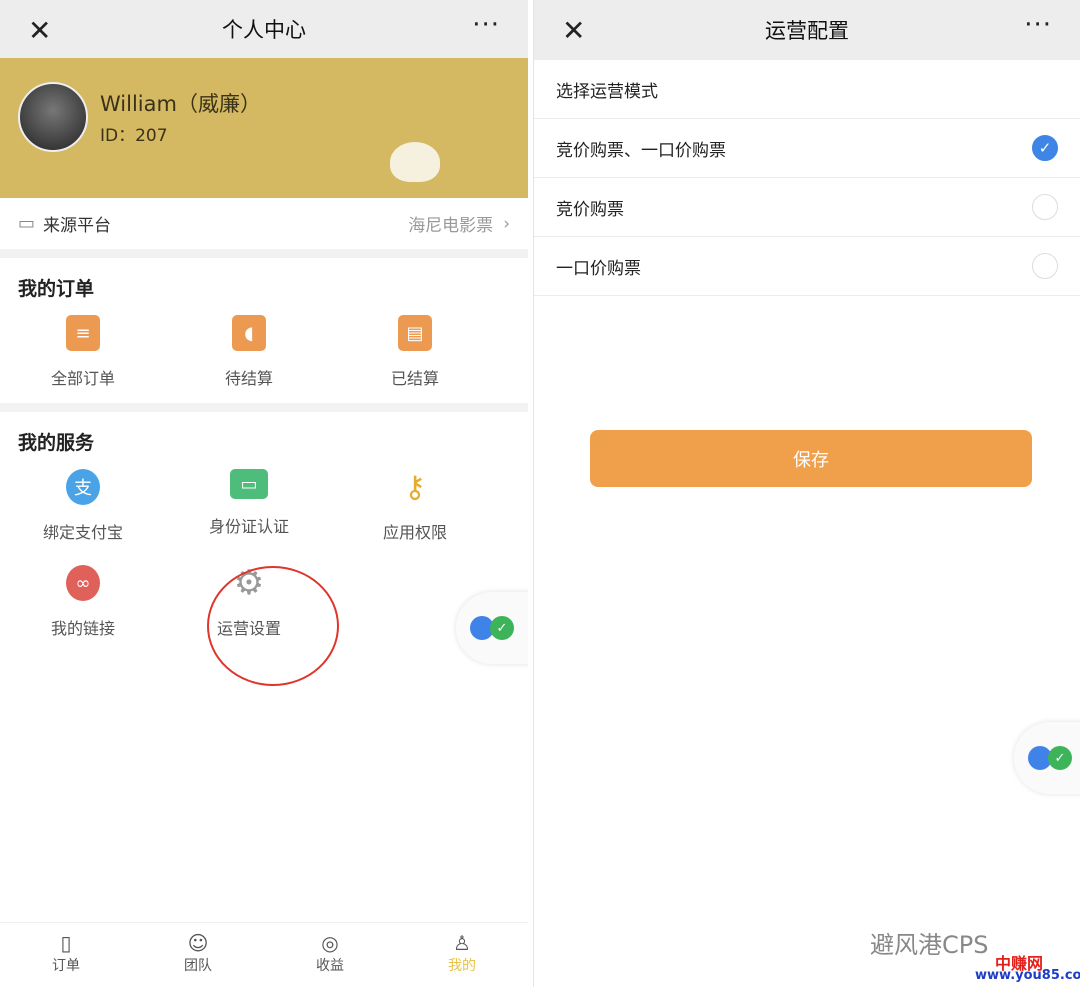  I want to click on checked-radio-icon: ✓, so click(1045, 148).